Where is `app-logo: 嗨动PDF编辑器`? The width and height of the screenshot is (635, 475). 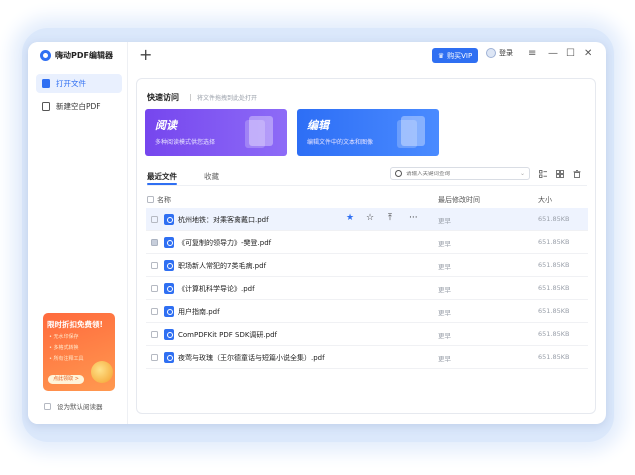
app-logo: 嗨动PDF编辑器 is located at coordinates (76, 55).